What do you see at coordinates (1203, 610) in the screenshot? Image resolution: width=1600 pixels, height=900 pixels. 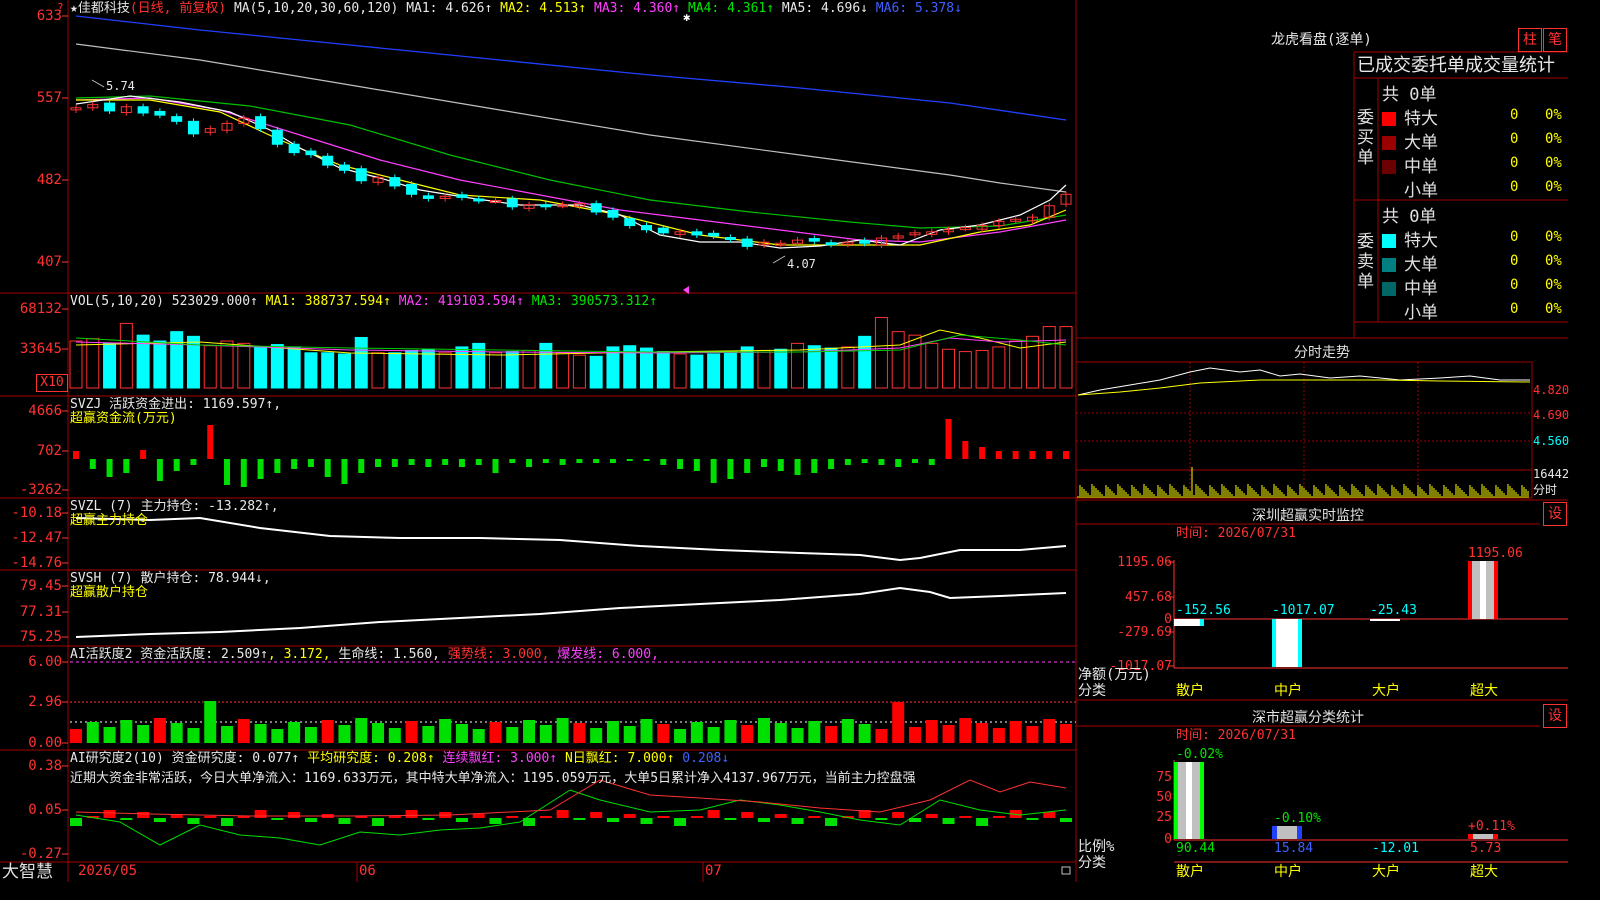 I see `sz-val-retail: -152.56` at bounding box center [1203, 610].